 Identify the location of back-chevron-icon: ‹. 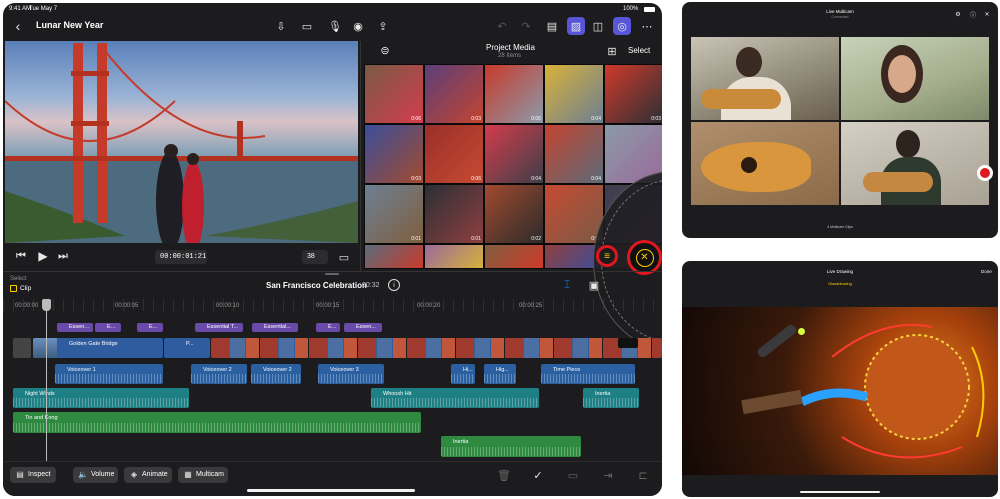
(18, 26).